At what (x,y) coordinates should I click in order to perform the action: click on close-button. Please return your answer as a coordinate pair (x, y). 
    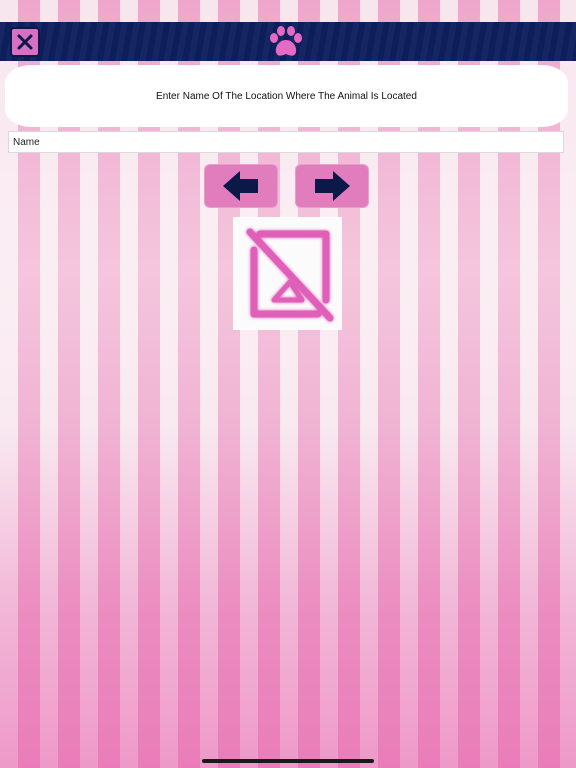
    Looking at the image, I should click on (25, 42).